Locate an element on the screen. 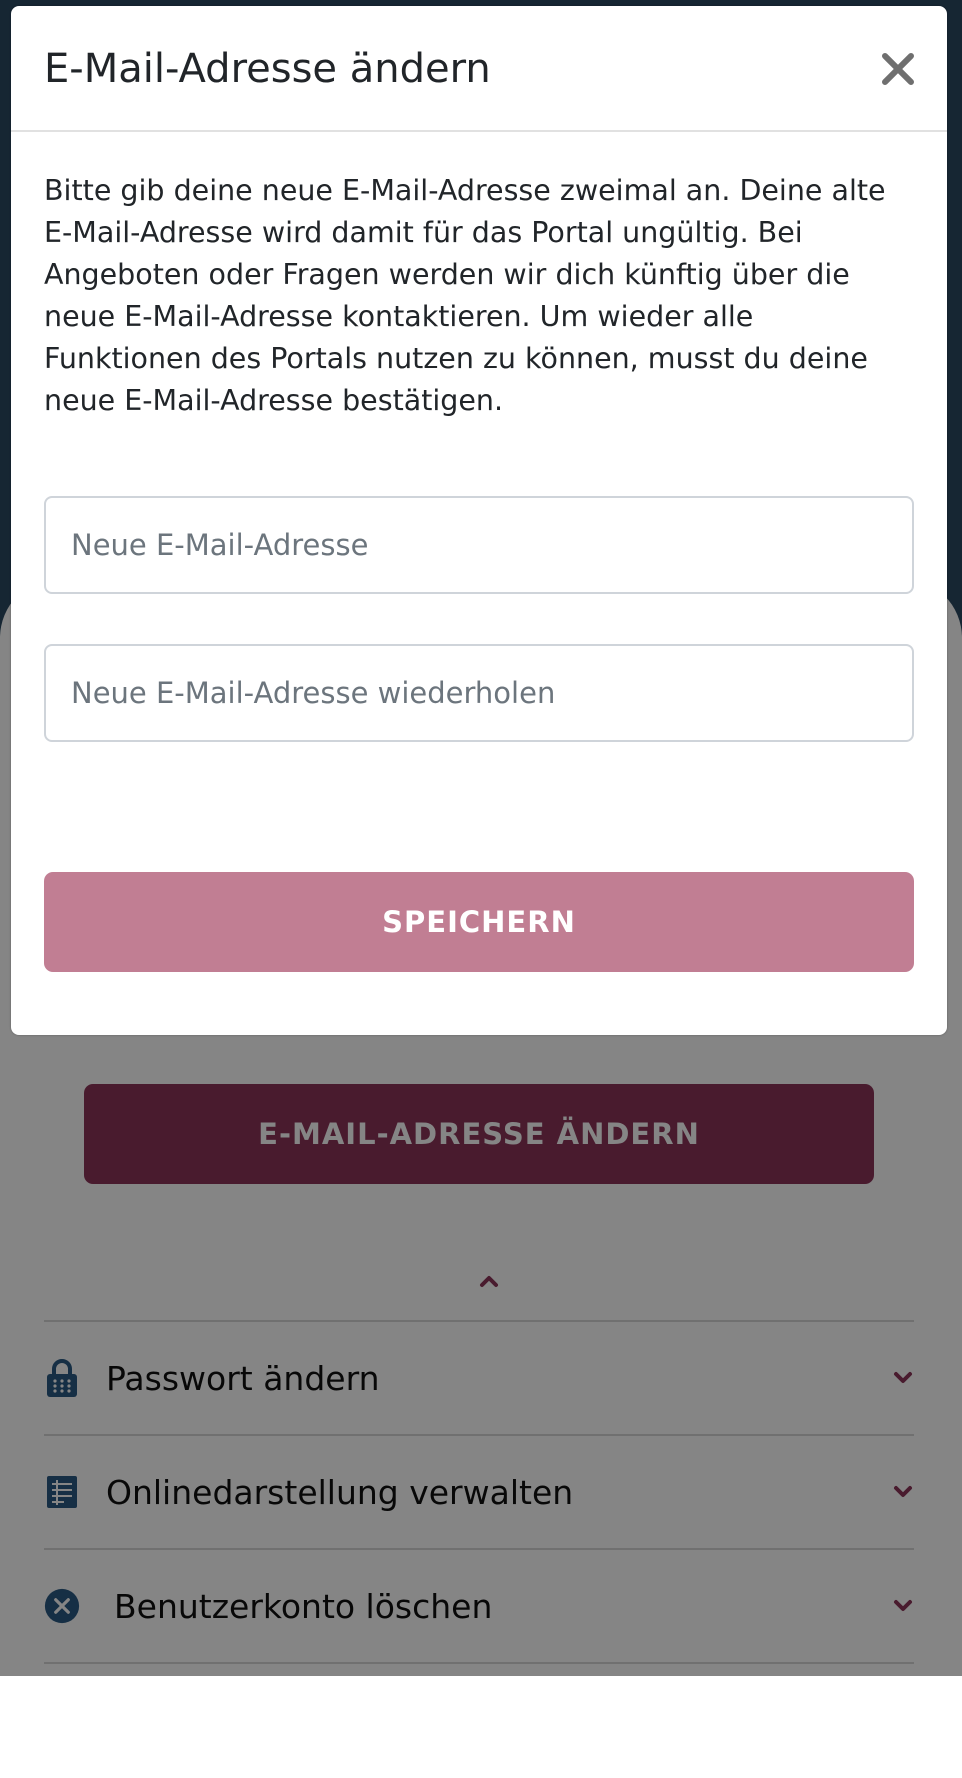 The image size is (962, 1778). close-icon is located at coordinates (898, 69).